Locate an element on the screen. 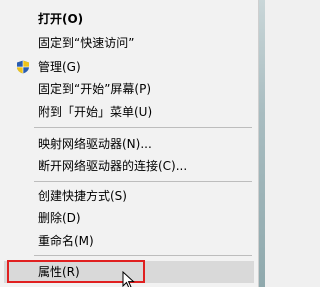 The image size is (320, 287). menu-item-pin-start-screen: 固定到“开始”屏幕(P) is located at coordinates (129, 89).